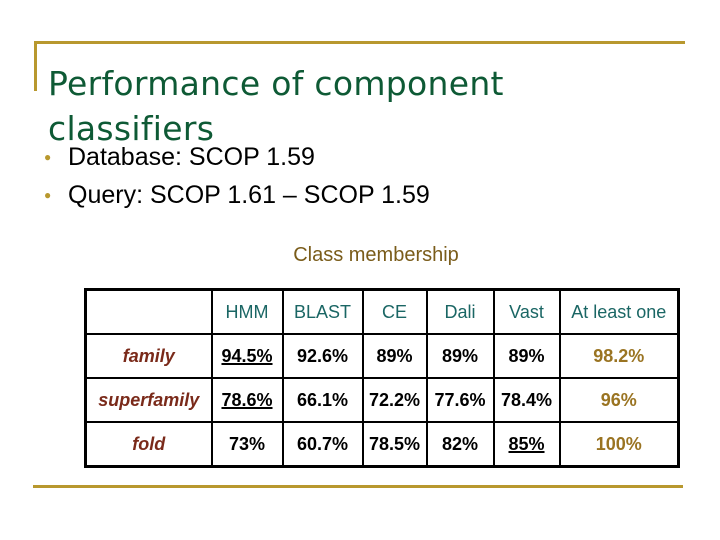  Describe the element at coordinates (247, 311) in the screenshot. I see `header-hmm: HMM` at that location.